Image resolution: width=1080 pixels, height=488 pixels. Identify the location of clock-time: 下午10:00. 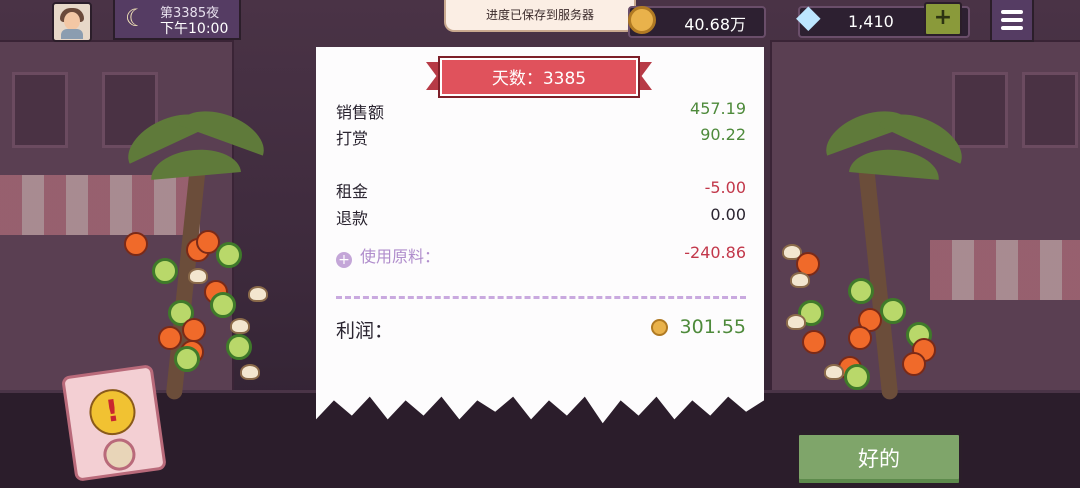
(194, 29).